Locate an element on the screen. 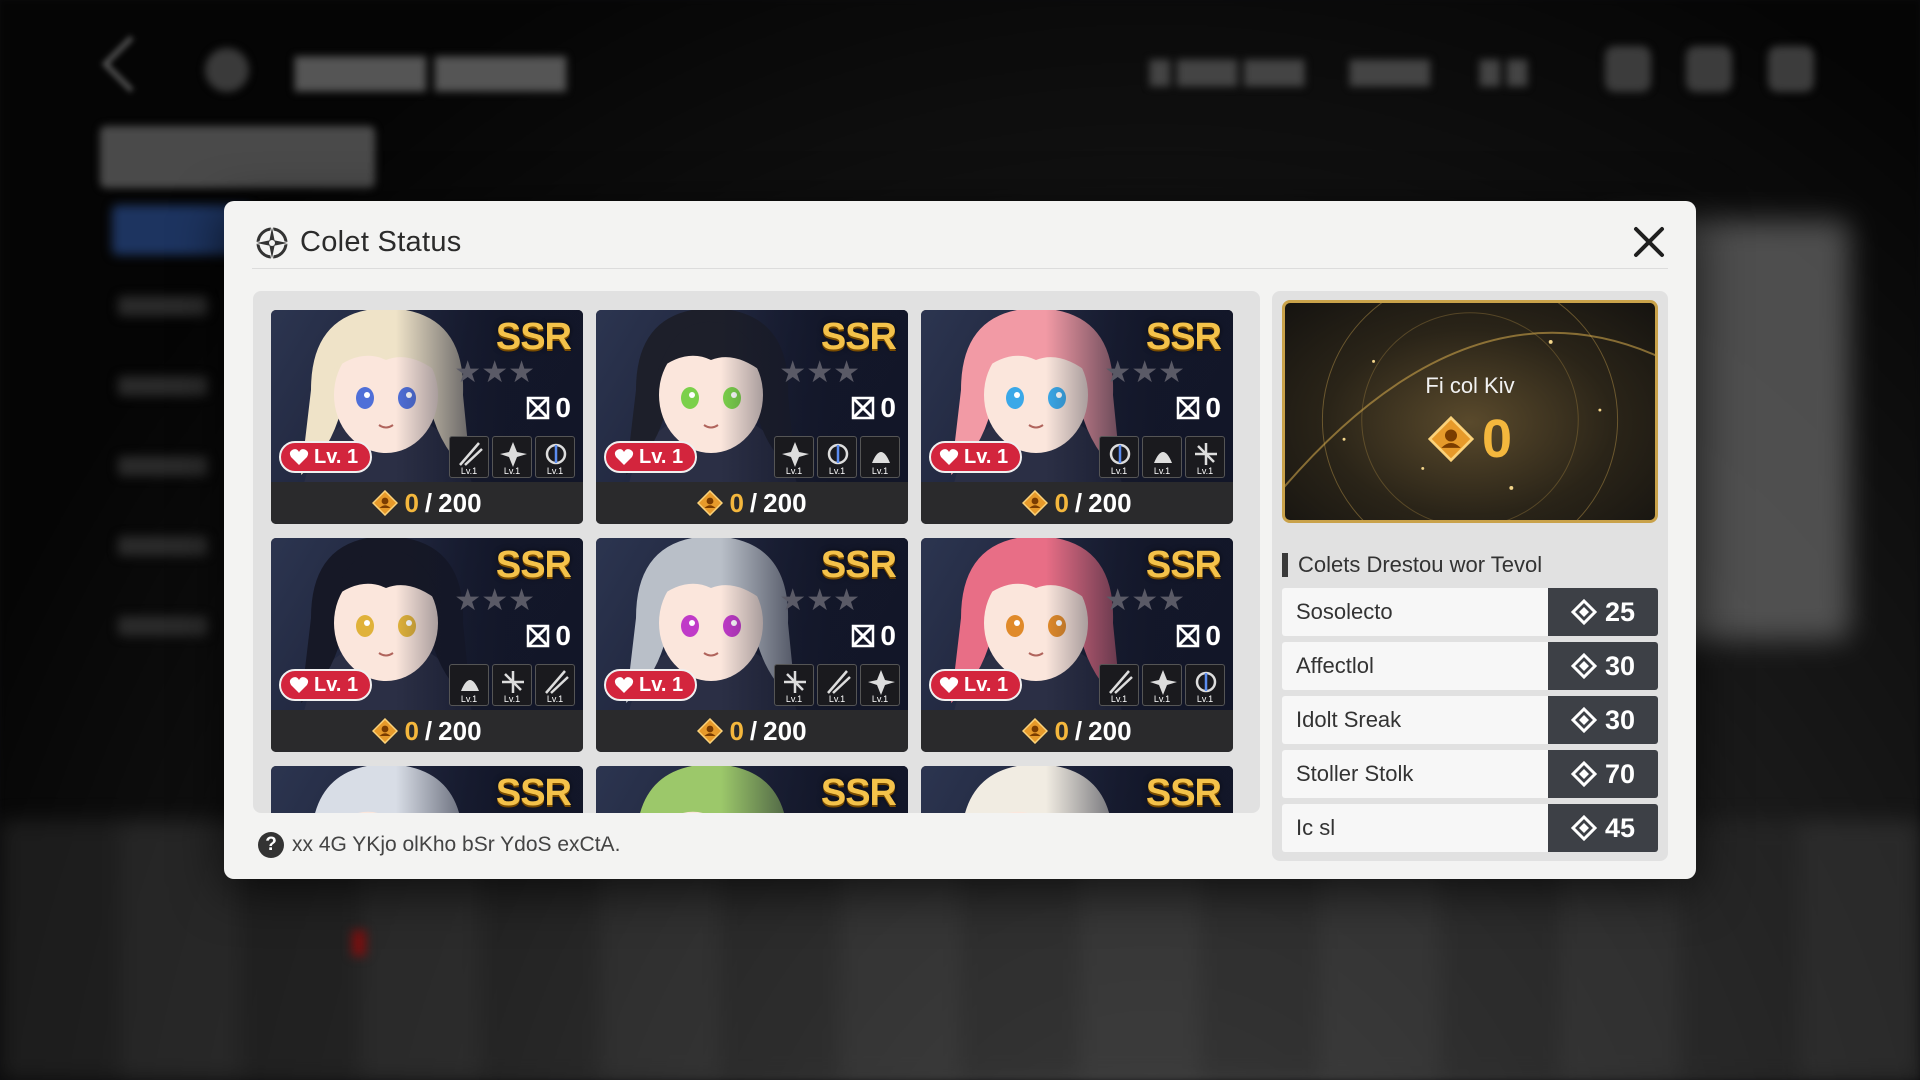 Image resolution: width=1920 pixels, height=1080 pixels. cost-heading-text: Colets Drestou wor Tevol is located at coordinates (1420, 564).